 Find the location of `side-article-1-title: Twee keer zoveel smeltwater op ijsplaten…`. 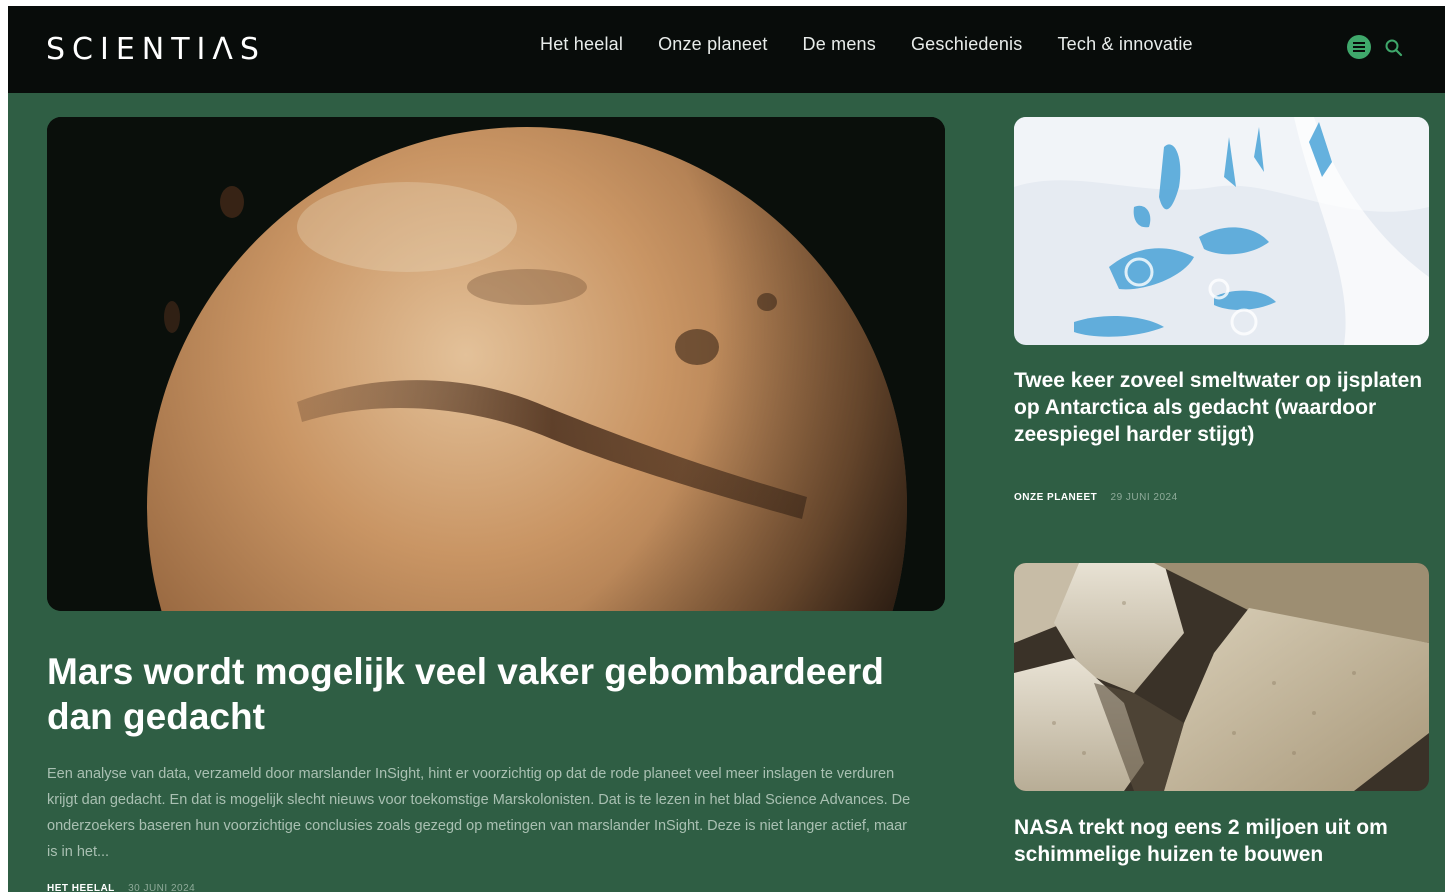

side-article-1-title: Twee keer zoveel smeltwater op ijsplaten… is located at coordinates (1226, 407).